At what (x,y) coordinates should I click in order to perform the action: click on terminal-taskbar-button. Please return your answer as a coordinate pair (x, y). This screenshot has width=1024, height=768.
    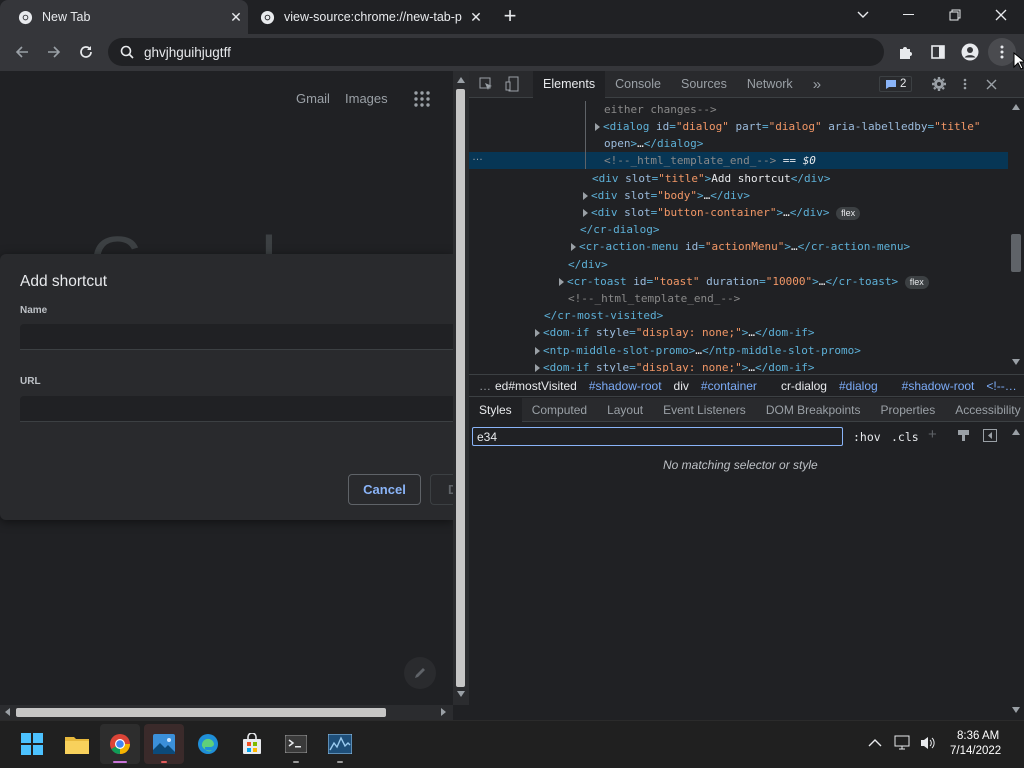
    Looking at the image, I should click on (296, 744).